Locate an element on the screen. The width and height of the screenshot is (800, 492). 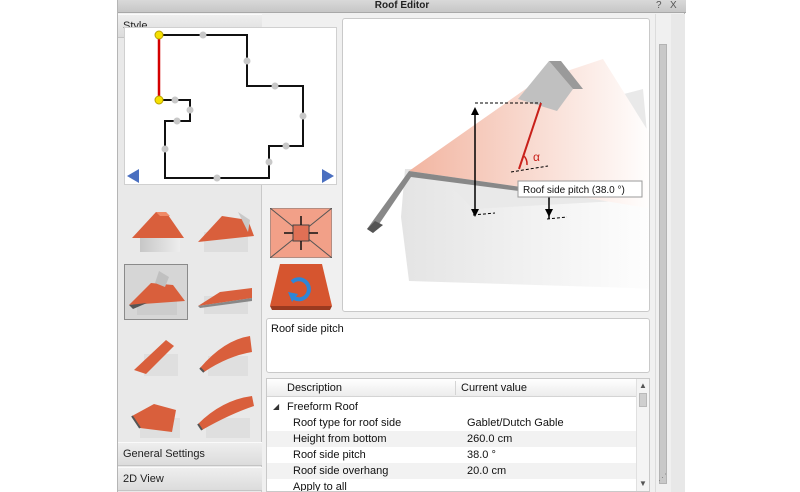
column-description: Description is located at coordinates (314, 388).